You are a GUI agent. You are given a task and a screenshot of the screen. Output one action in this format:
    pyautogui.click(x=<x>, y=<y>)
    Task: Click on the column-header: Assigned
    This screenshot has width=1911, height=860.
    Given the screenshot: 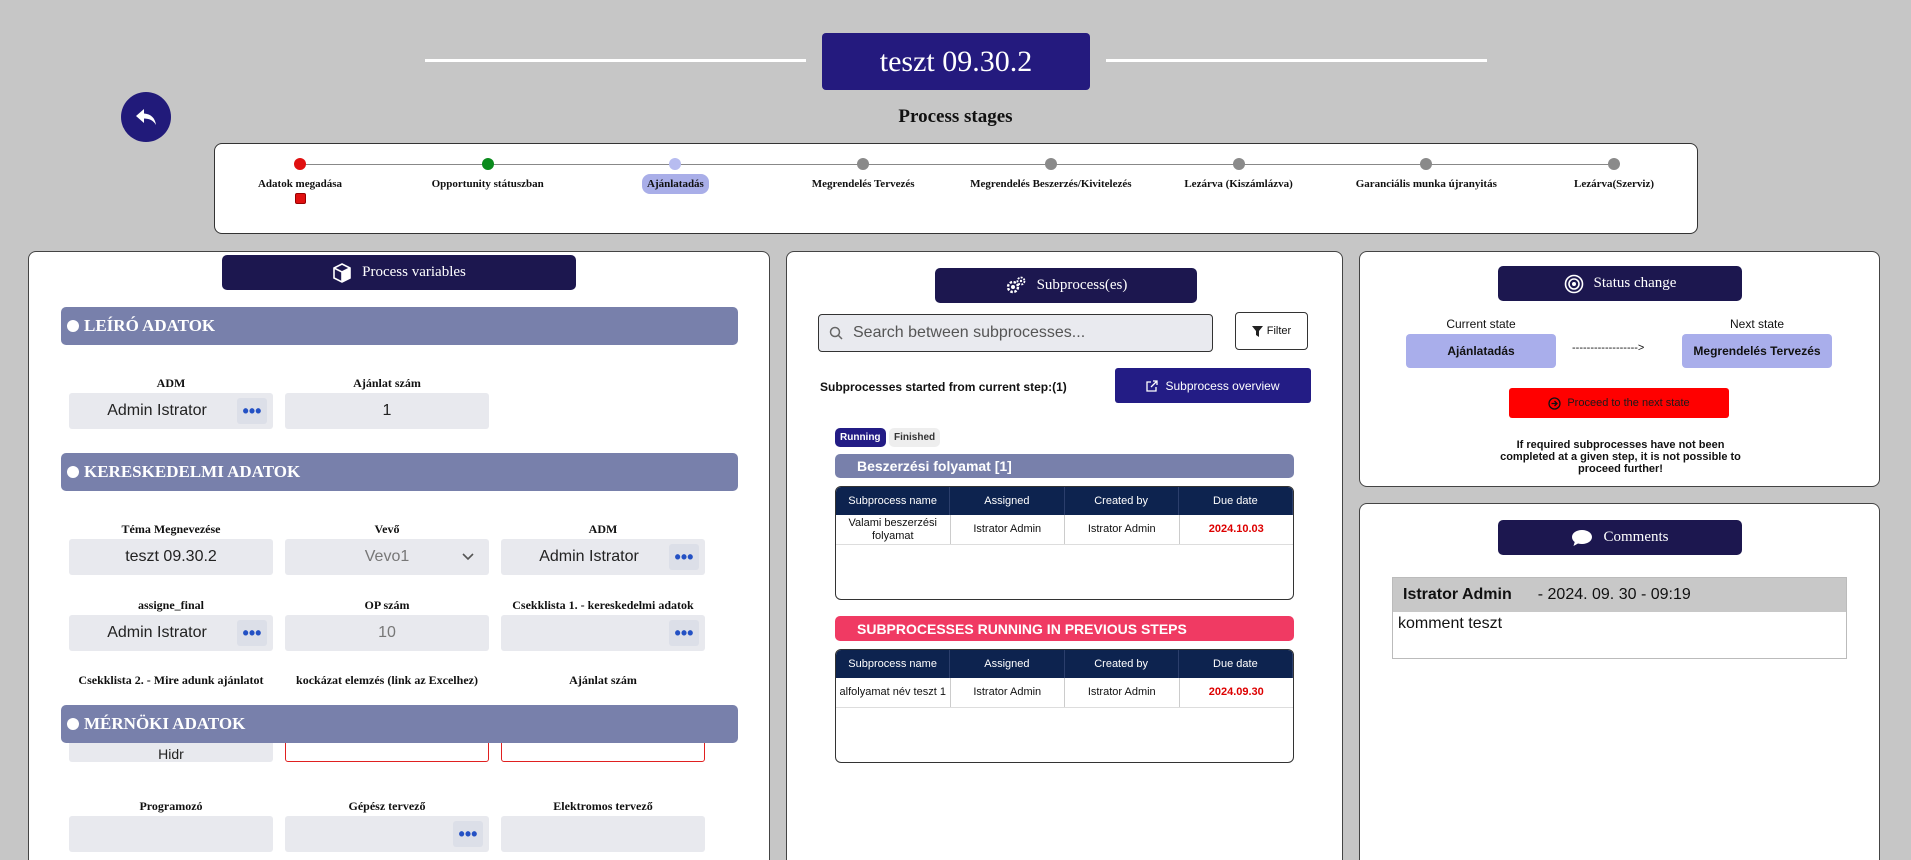 What is the action you would take?
    pyautogui.click(x=1007, y=664)
    